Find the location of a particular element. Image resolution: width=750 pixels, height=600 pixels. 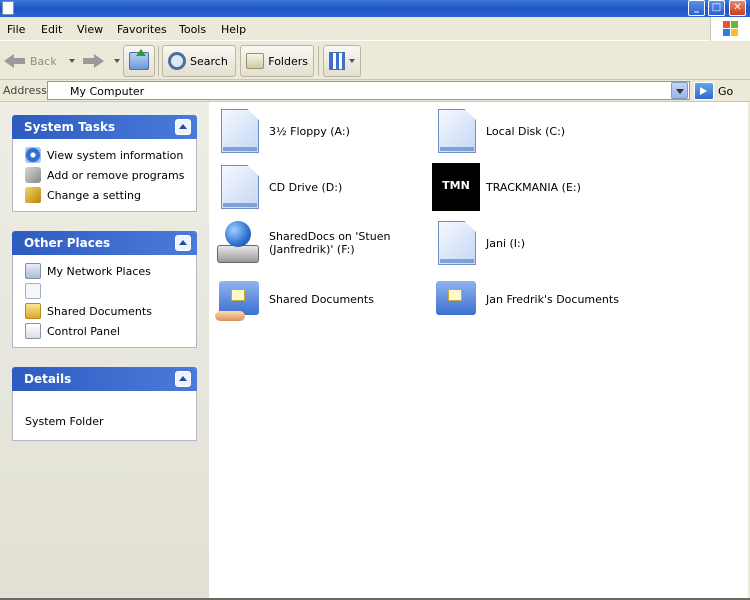

change-setting-icon is located at coordinates (33, 195).